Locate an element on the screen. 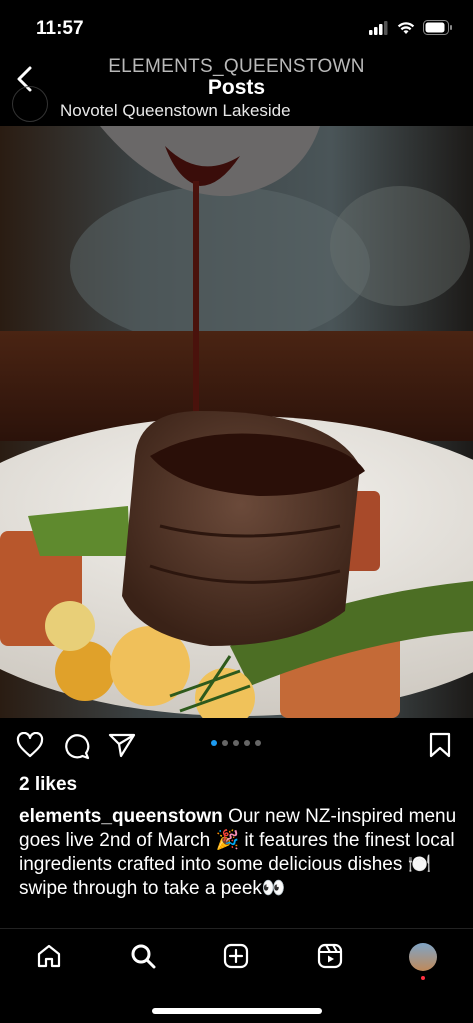  carousel-indicator is located at coordinates (236, 743).